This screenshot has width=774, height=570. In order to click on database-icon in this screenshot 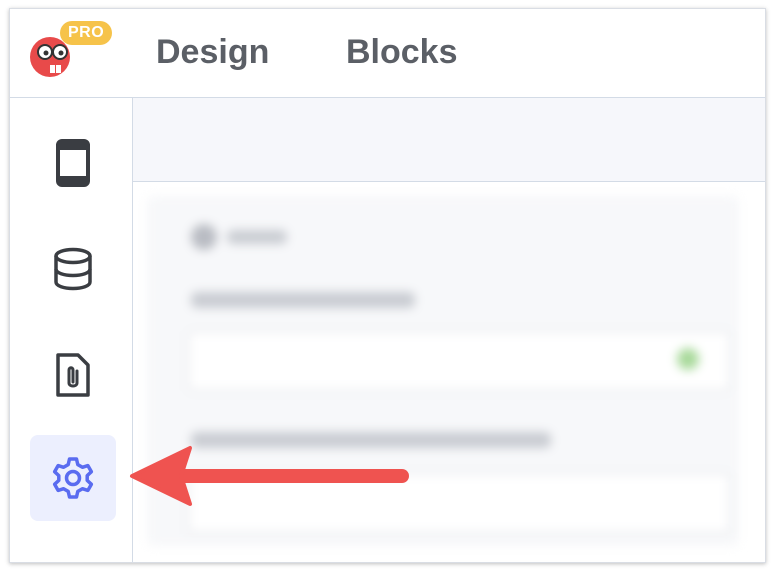, I will do `click(73, 269)`.